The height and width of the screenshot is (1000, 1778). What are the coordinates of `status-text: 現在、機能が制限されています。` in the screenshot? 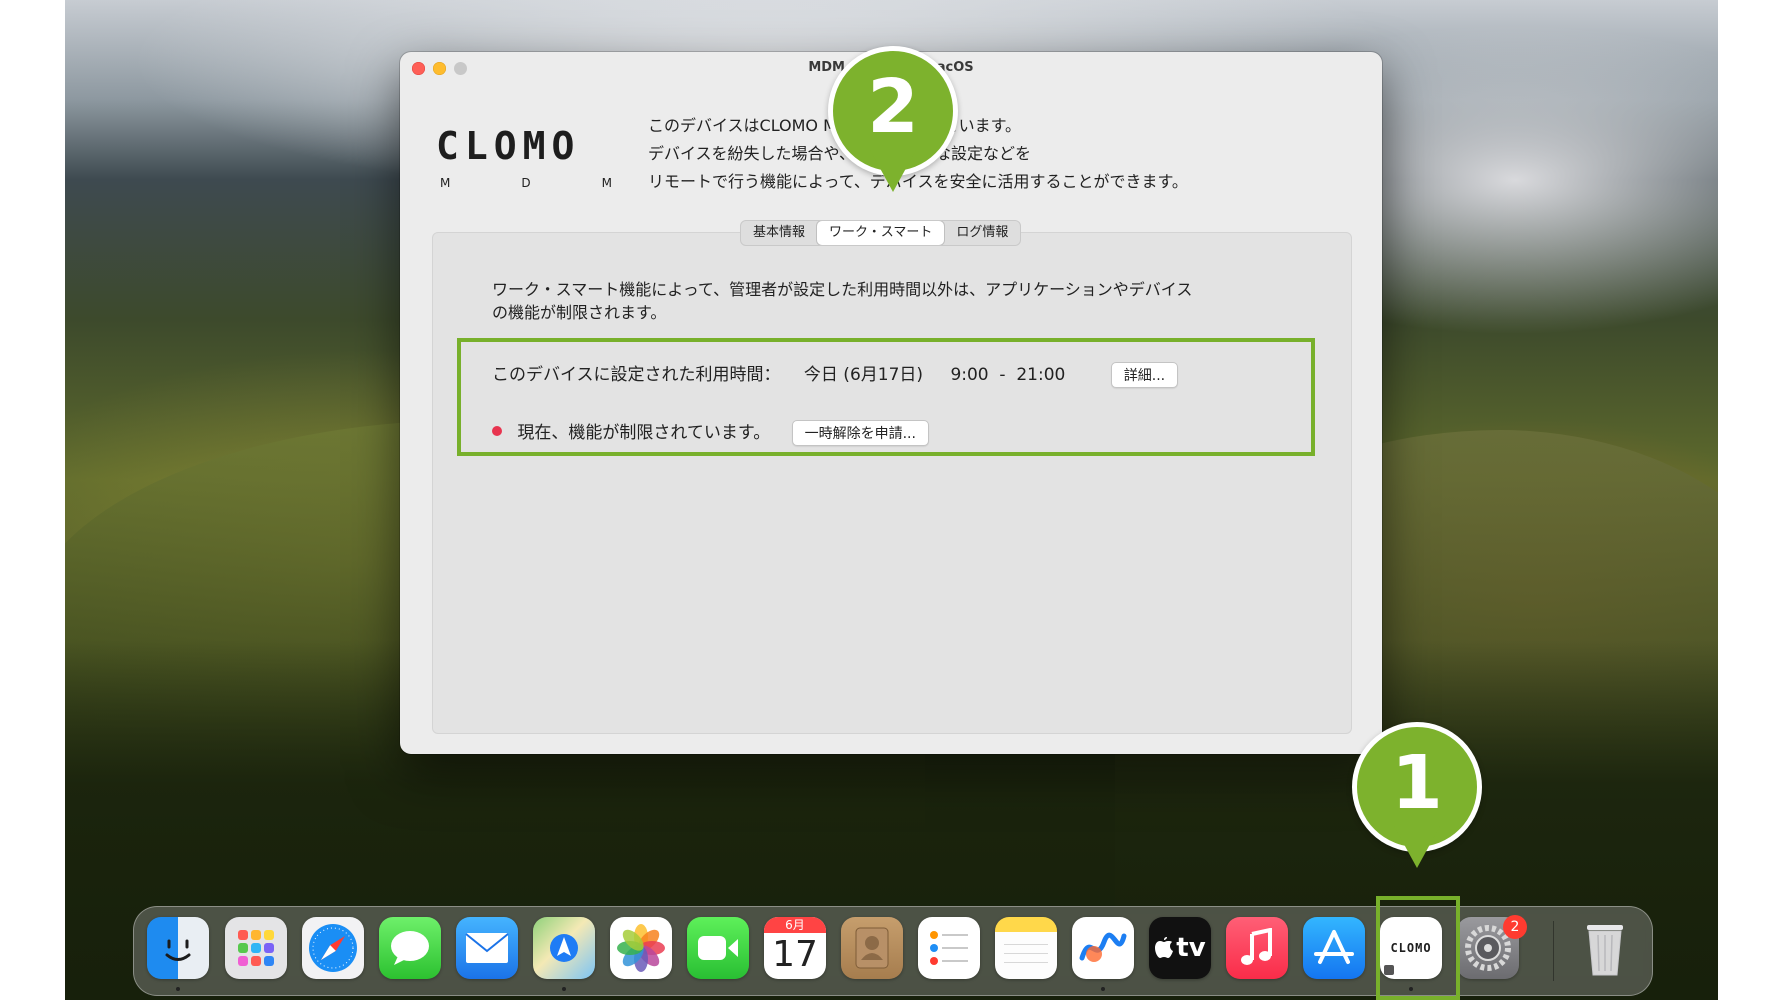 It's located at (644, 433).